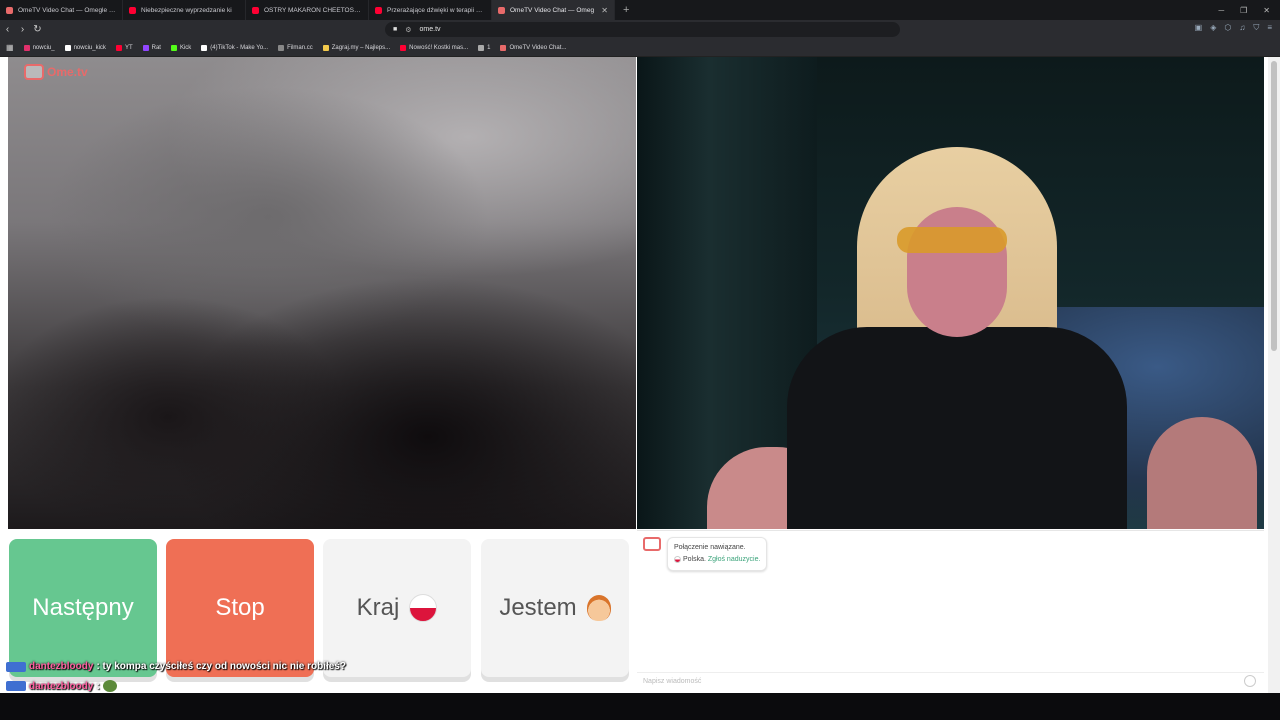 The width and height of the screenshot is (1280, 720). I want to click on bookmark-item: Kick, so click(180, 47).